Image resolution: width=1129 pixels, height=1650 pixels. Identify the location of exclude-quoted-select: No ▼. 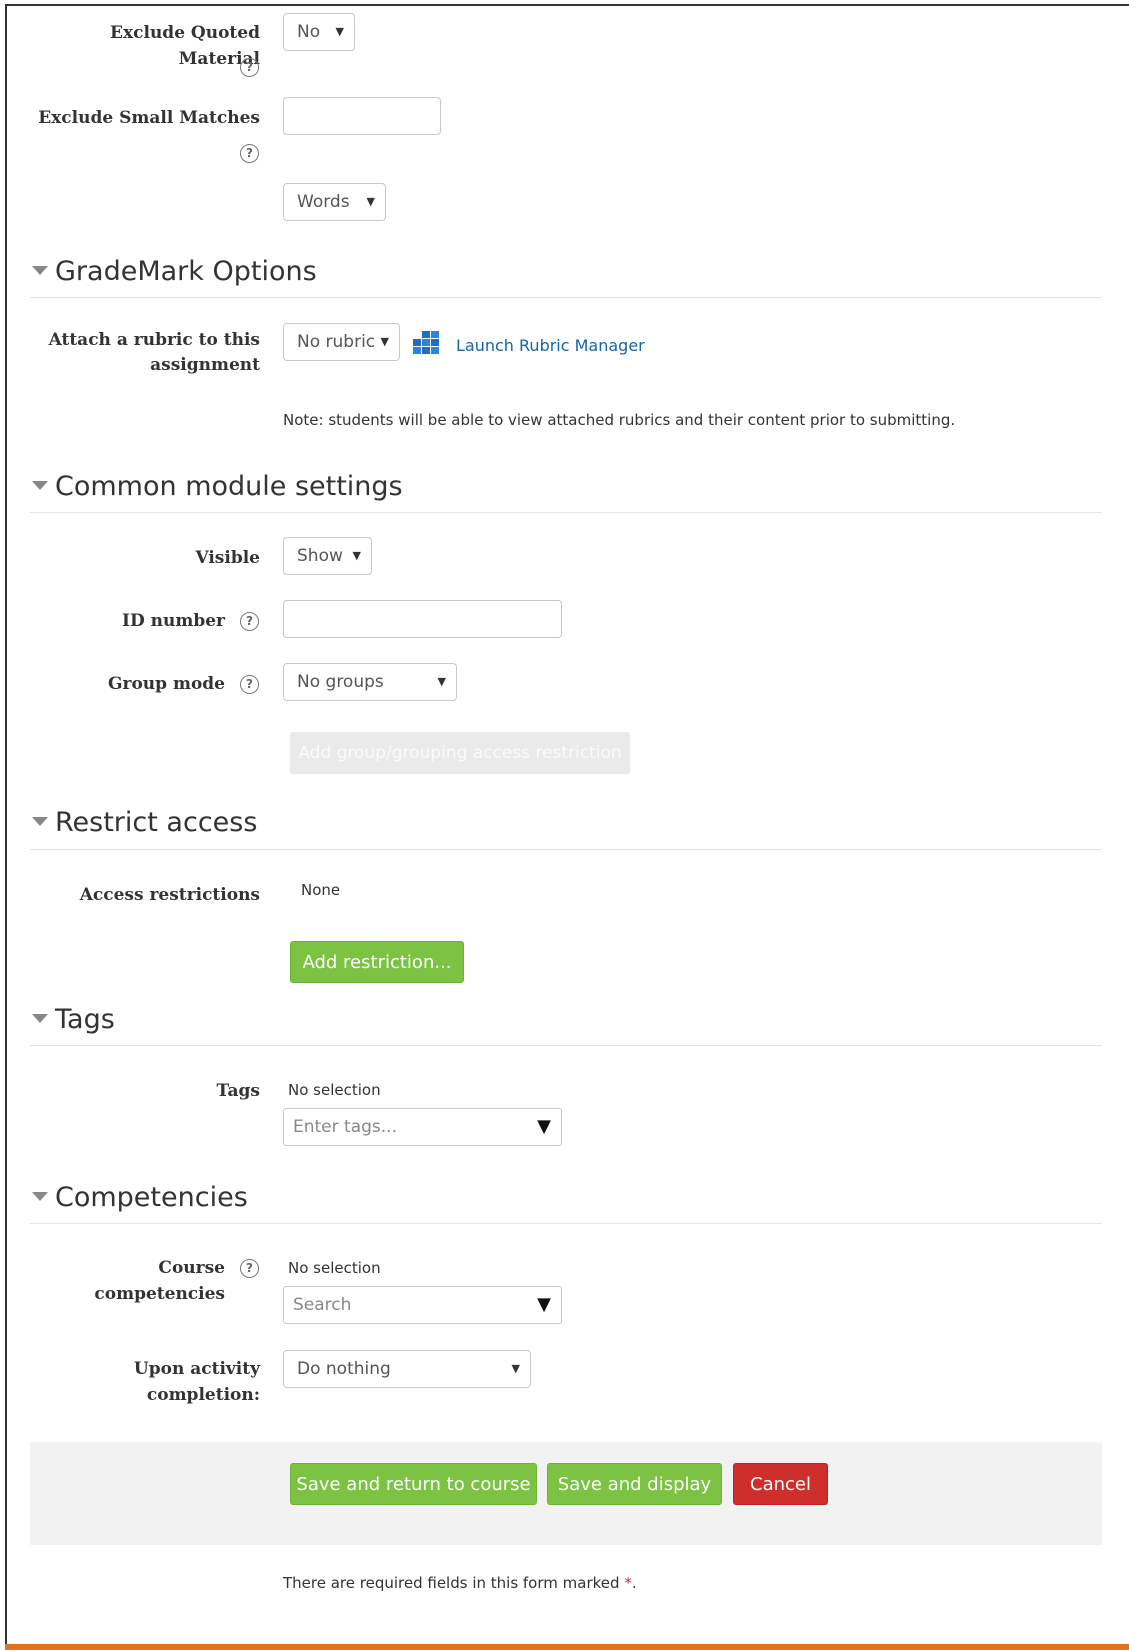
(319, 32).